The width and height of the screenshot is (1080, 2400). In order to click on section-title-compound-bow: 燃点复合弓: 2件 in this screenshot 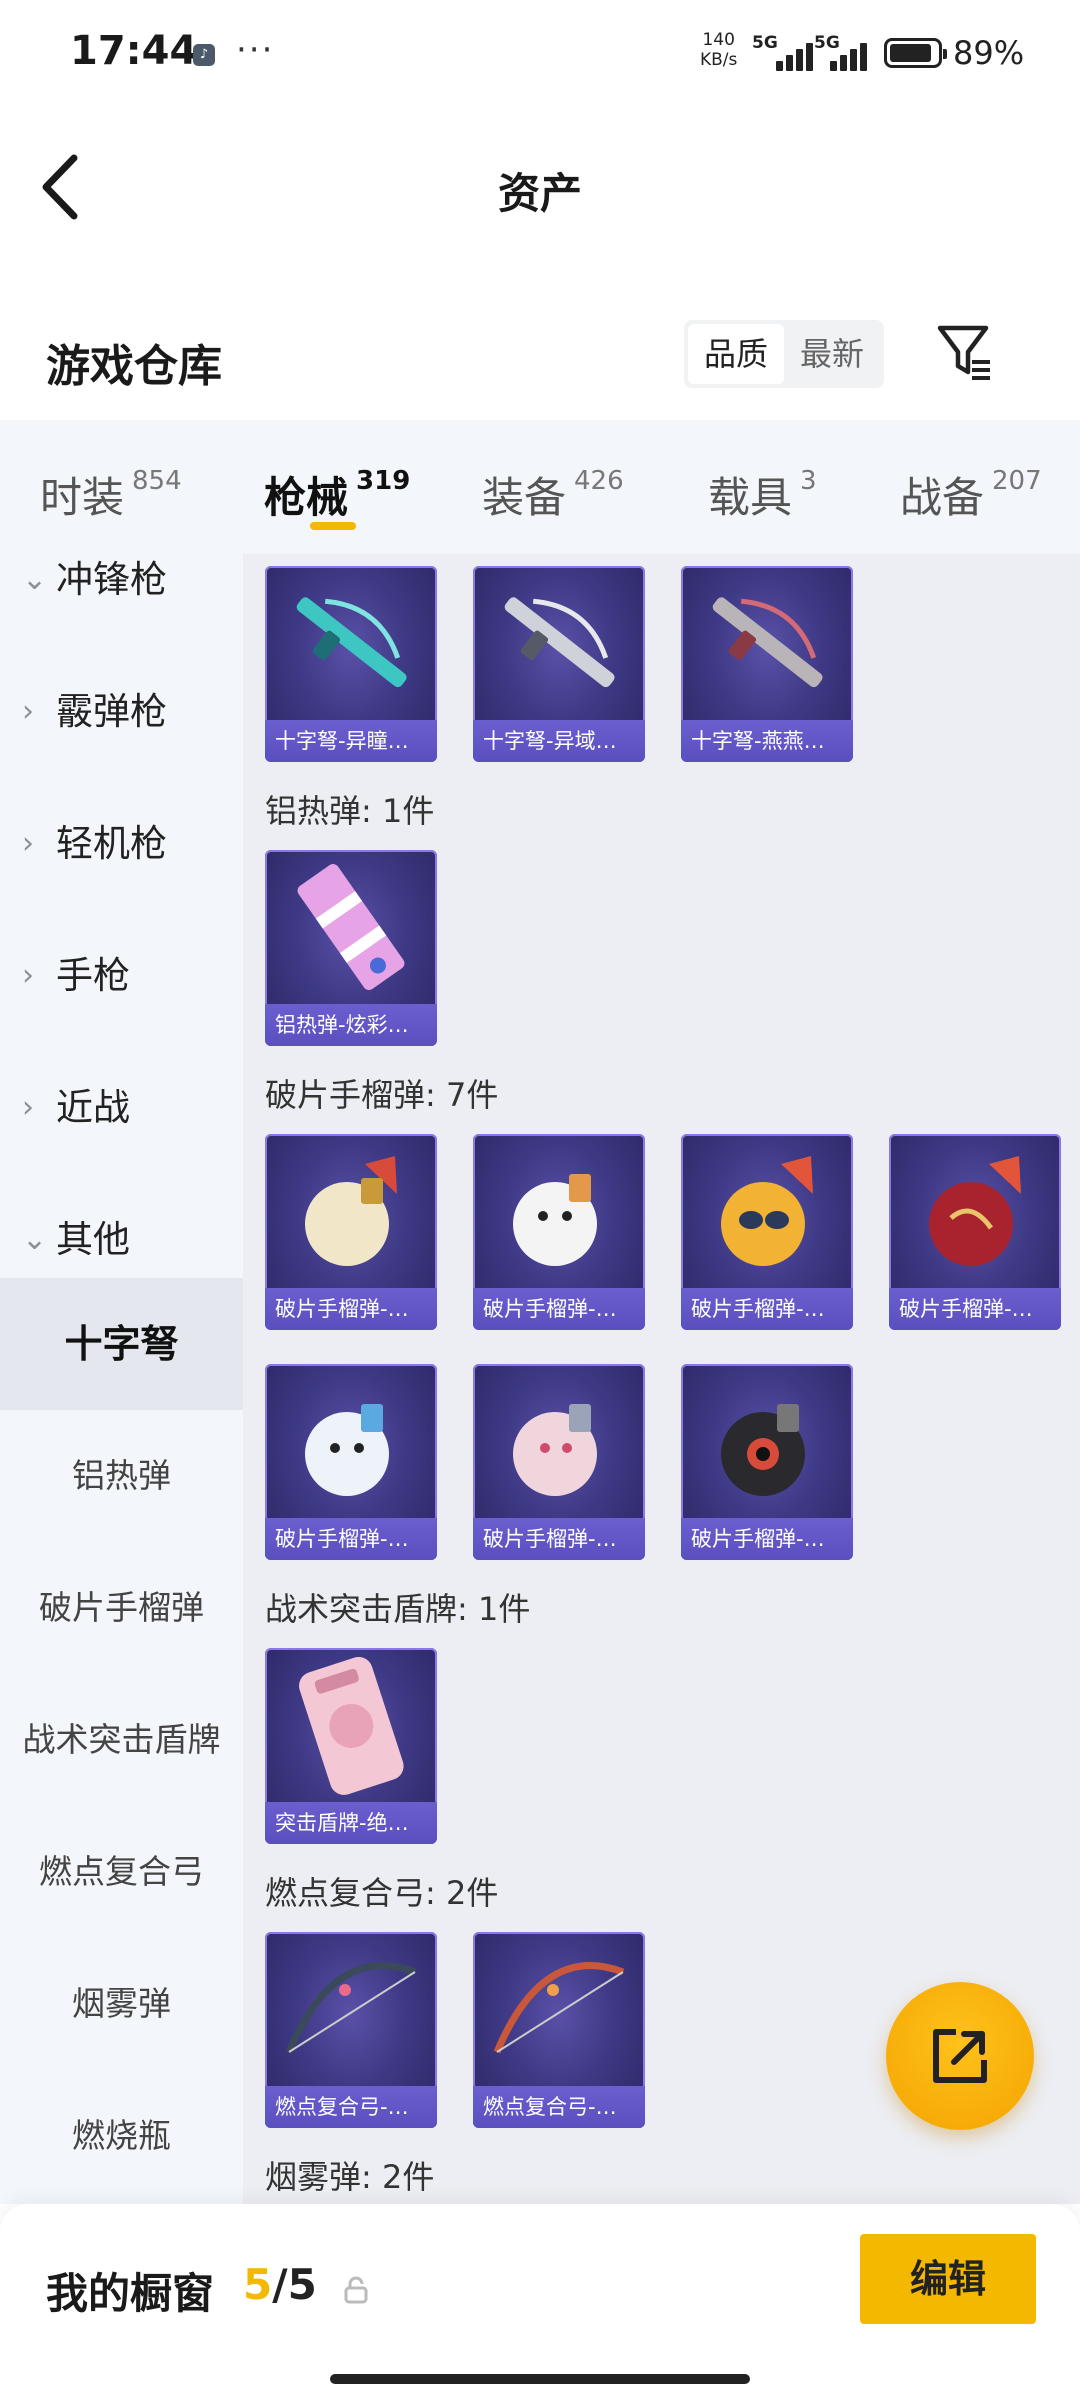, I will do `click(382, 1893)`.